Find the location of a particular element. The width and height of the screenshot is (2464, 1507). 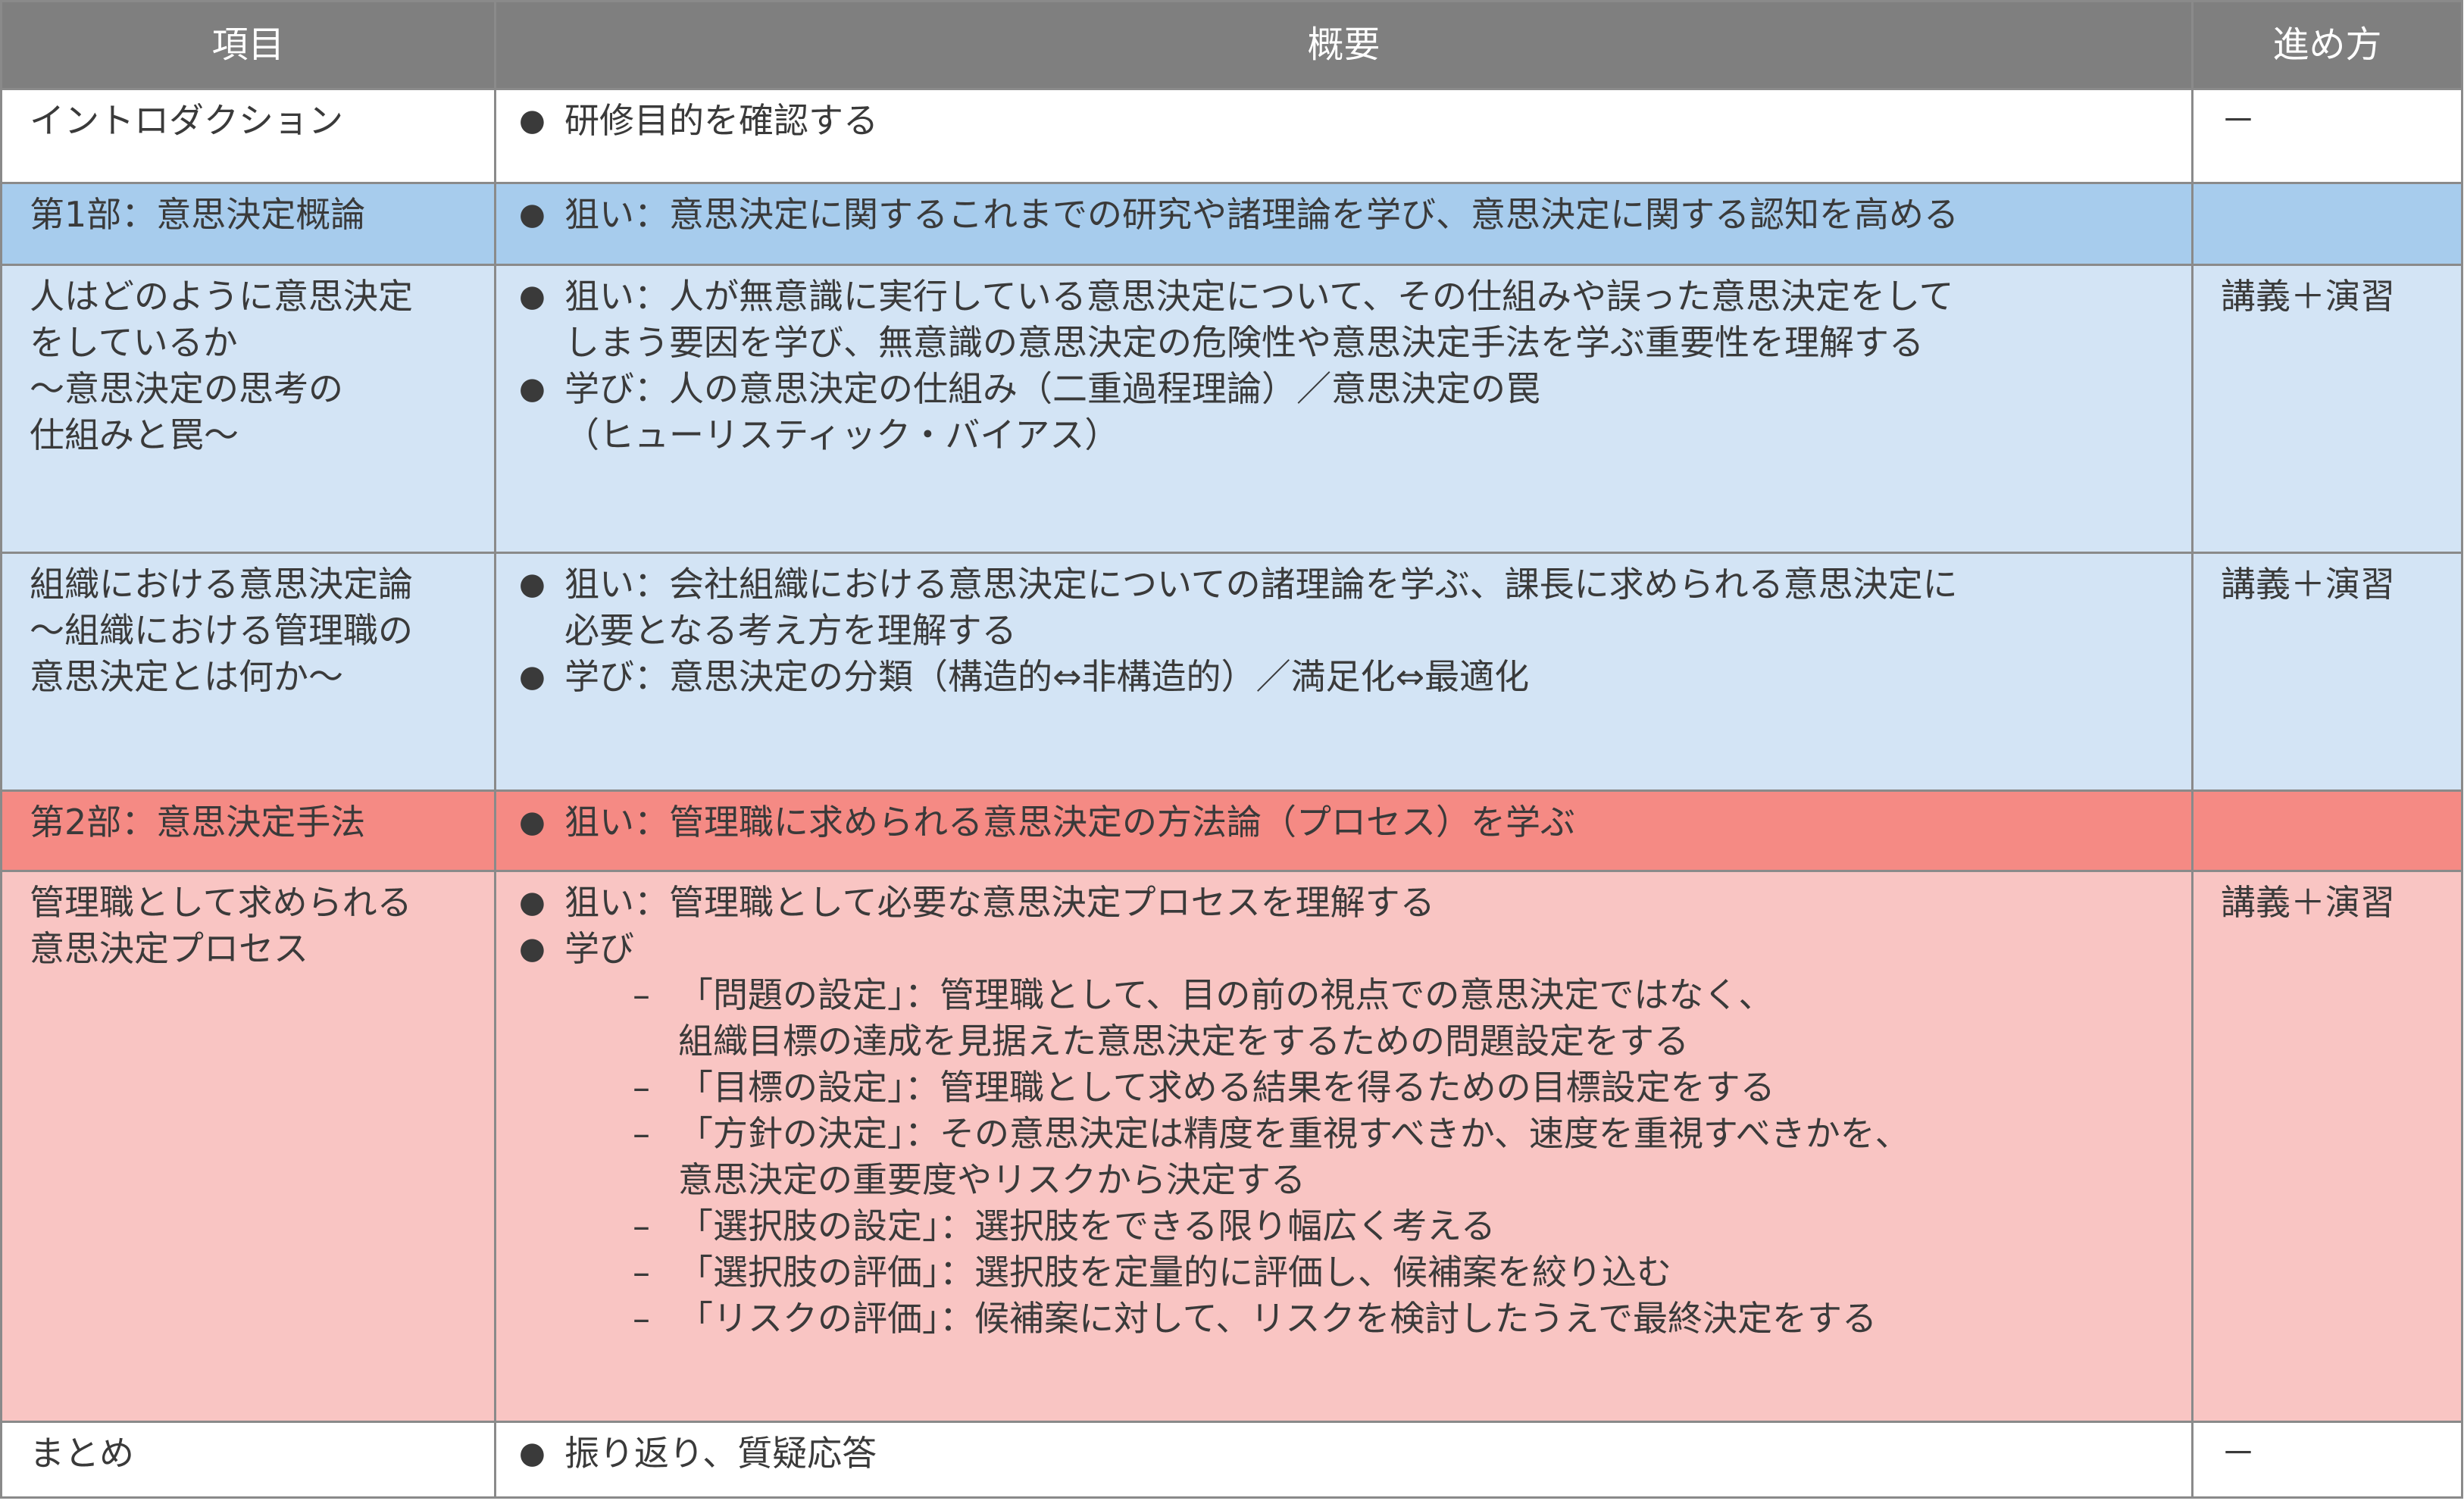

bullet-item: ● 振り返り、質疑応答 is located at coordinates (1355, 1453).